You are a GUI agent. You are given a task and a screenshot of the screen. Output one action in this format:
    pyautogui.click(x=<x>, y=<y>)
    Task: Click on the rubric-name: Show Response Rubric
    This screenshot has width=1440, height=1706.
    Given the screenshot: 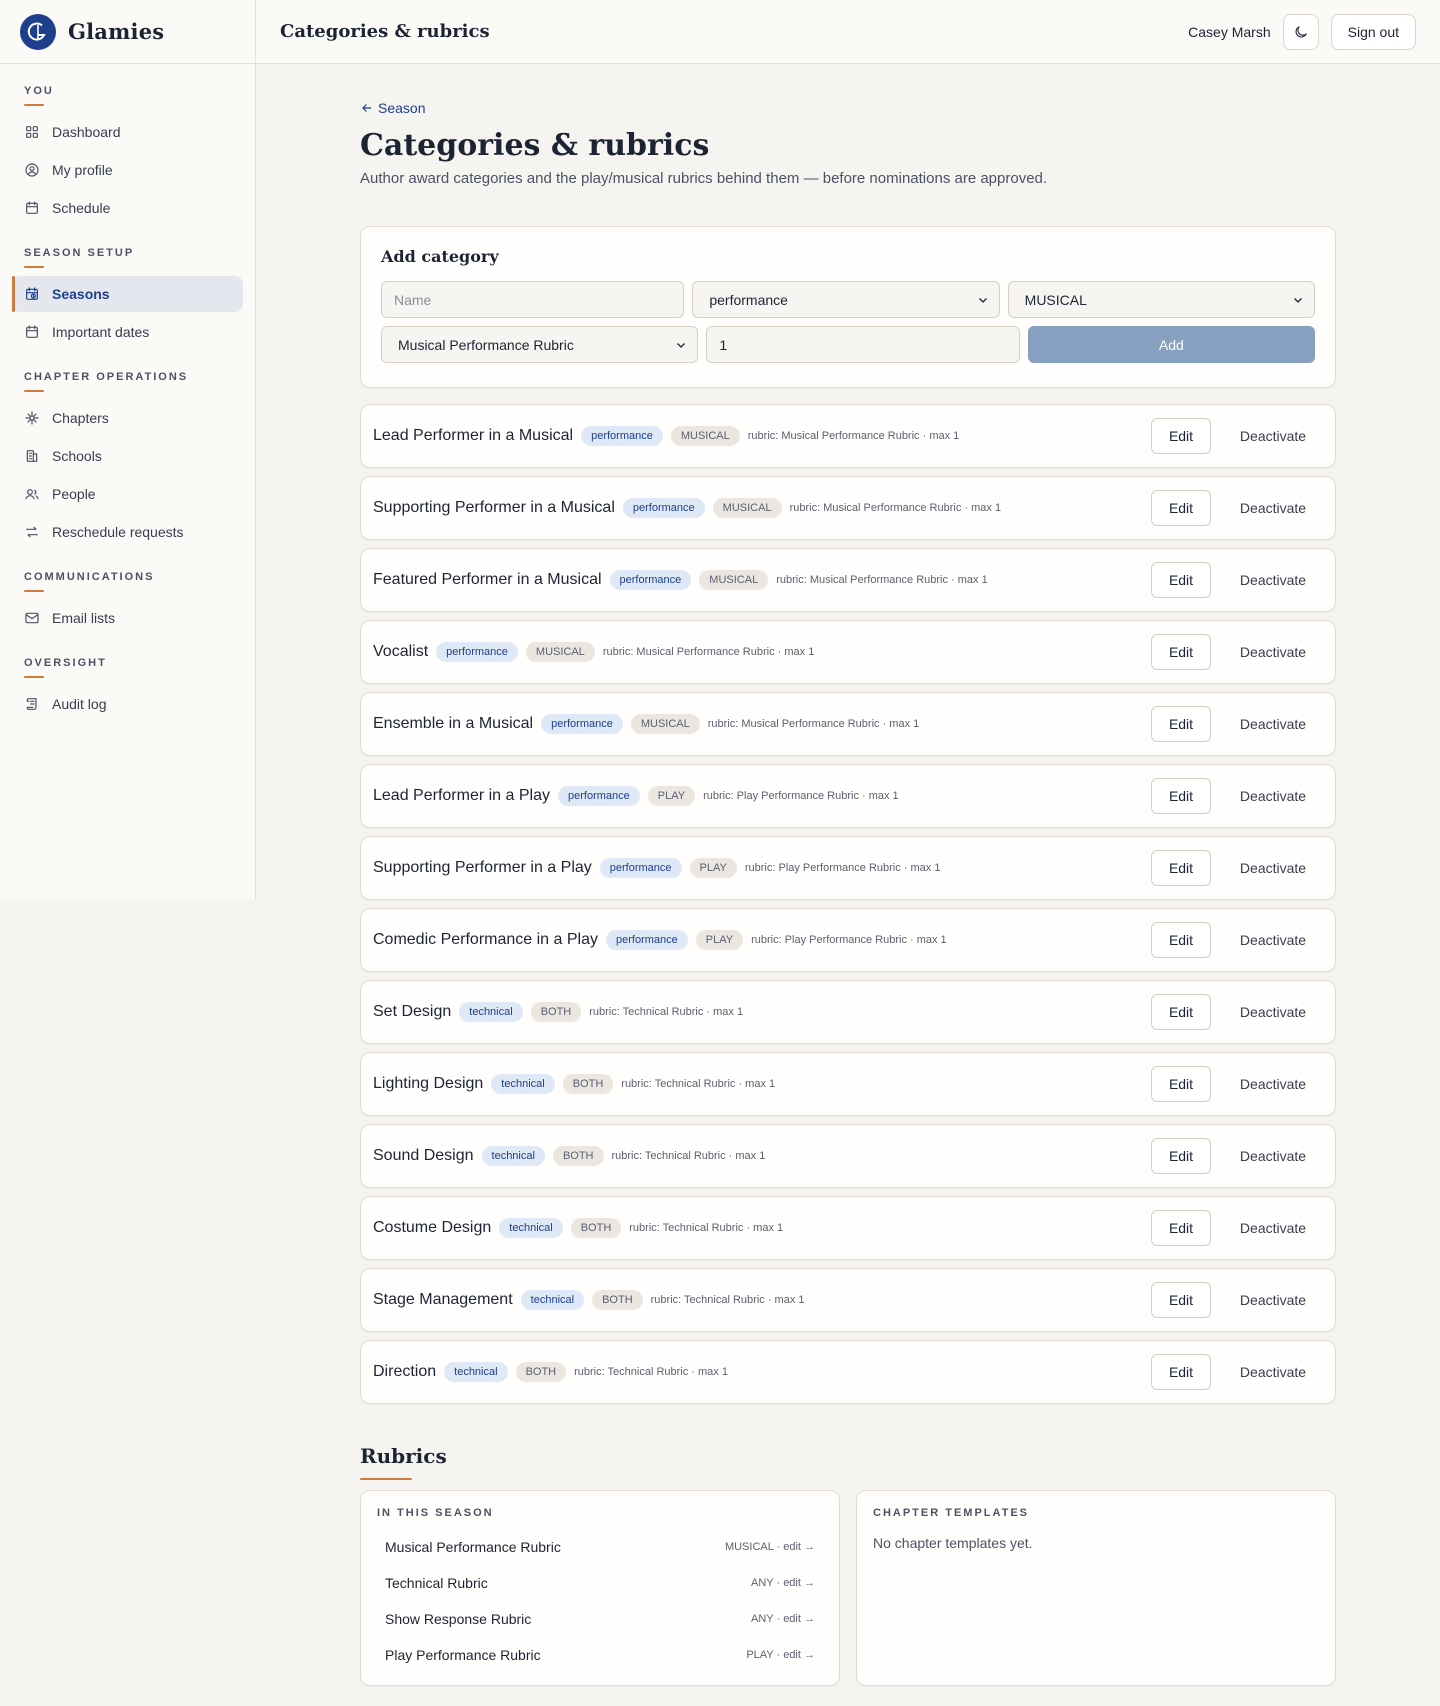 What is the action you would take?
    pyautogui.click(x=458, y=1619)
    